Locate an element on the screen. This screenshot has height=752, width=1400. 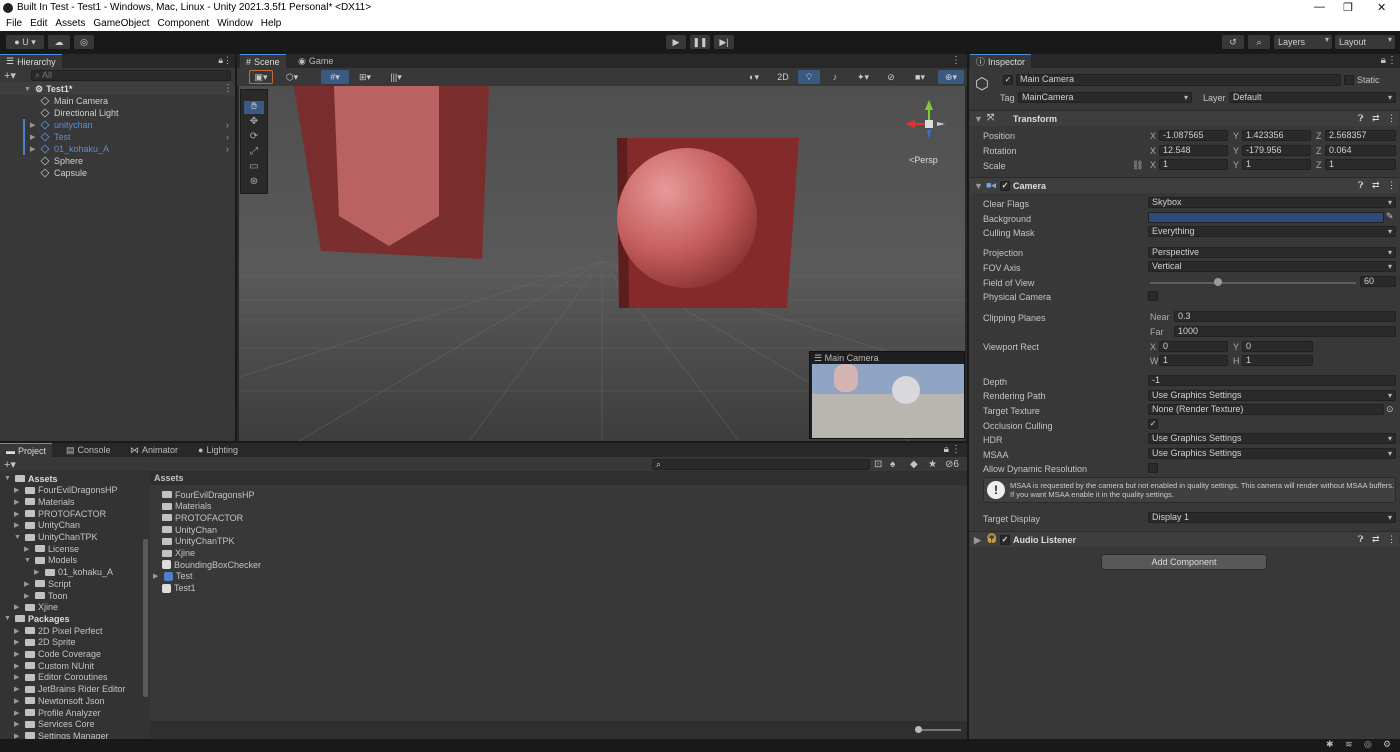
camera-header: ▼ ■◂ ✓ Camera ❓︎ ⇄ ⋮ is located at coordinates (1184, 185).